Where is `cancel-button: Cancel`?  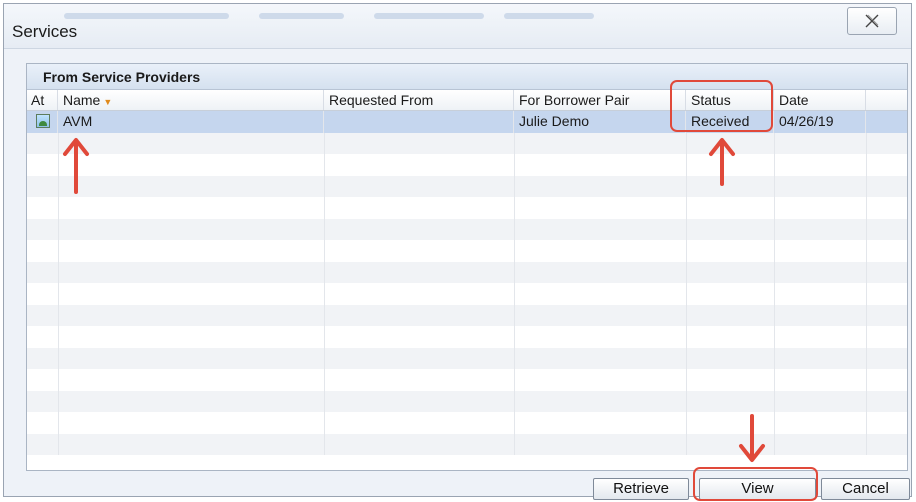 cancel-button: Cancel is located at coordinates (865, 489).